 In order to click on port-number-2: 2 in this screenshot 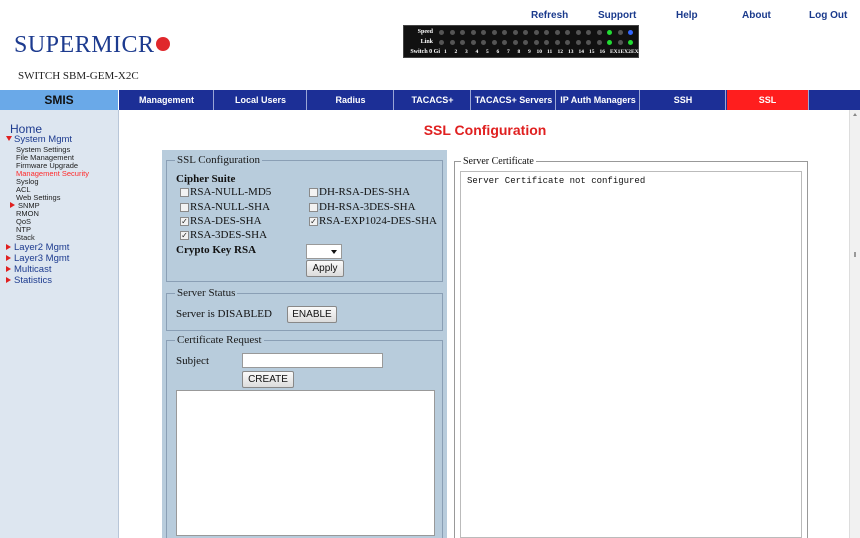, I will do `click(456, 52)`.